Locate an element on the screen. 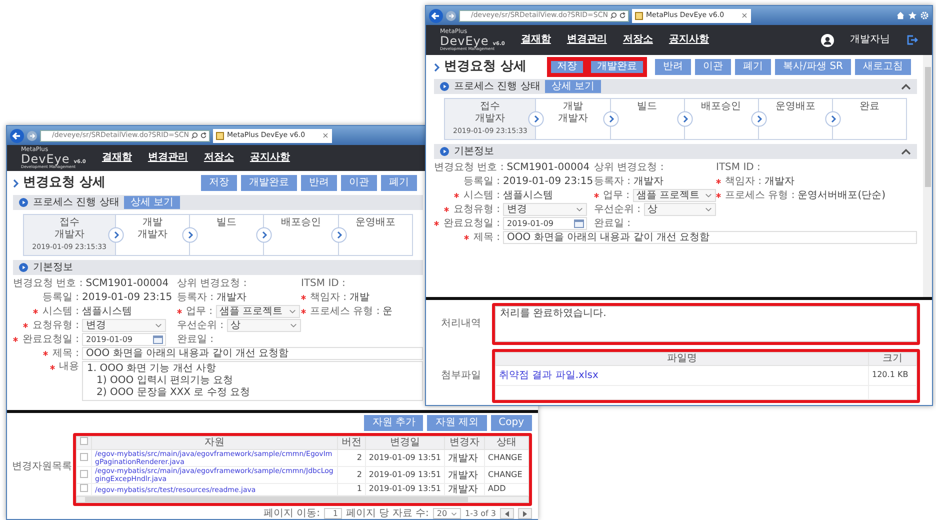 Image resolution: width=936 pixels, height=520 pixels. settings-icon is located at coordinates (924, 15).